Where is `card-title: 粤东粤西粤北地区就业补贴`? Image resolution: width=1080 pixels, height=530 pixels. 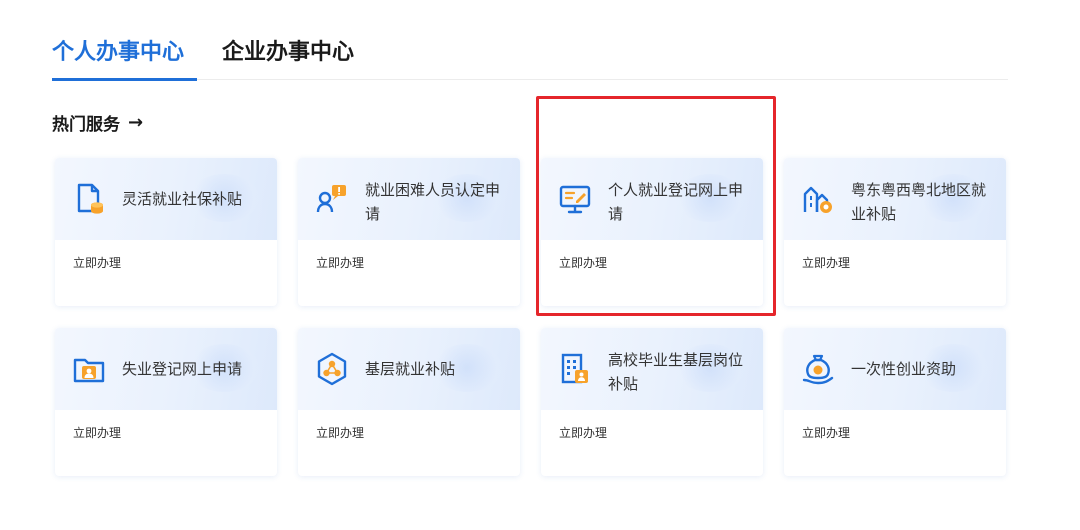
card-title: 粤东粤西粤北地区就业补贴 is located at coordinates (919, 202).